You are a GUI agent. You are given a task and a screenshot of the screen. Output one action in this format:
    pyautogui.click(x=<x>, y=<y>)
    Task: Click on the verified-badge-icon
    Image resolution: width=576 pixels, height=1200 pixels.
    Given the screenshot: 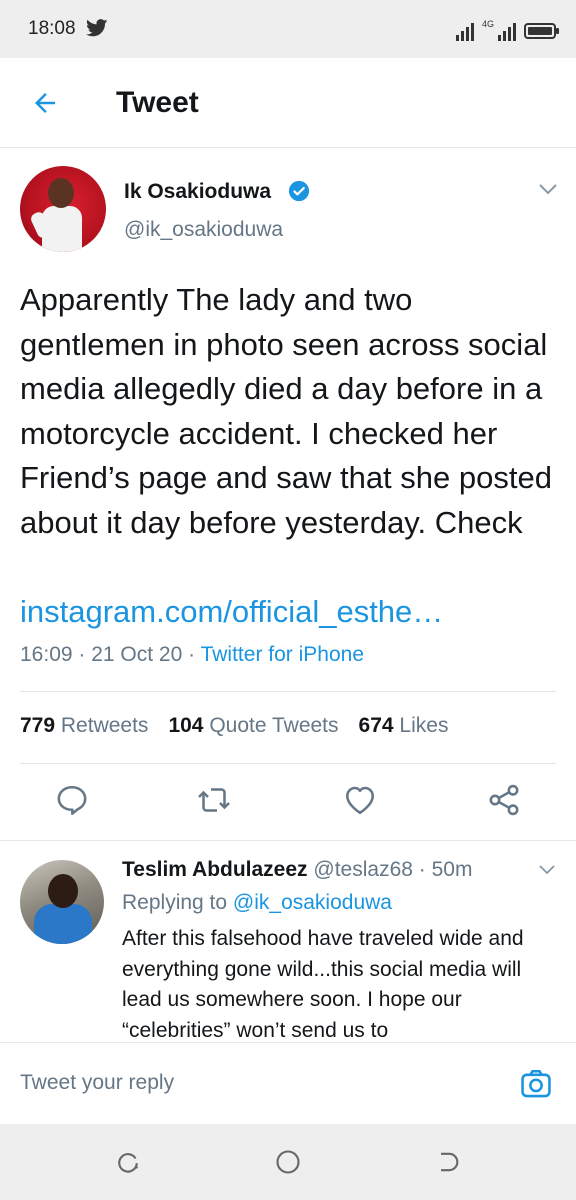 What is the action you would take?
    pyautogui.click(x=299, y=191)
    